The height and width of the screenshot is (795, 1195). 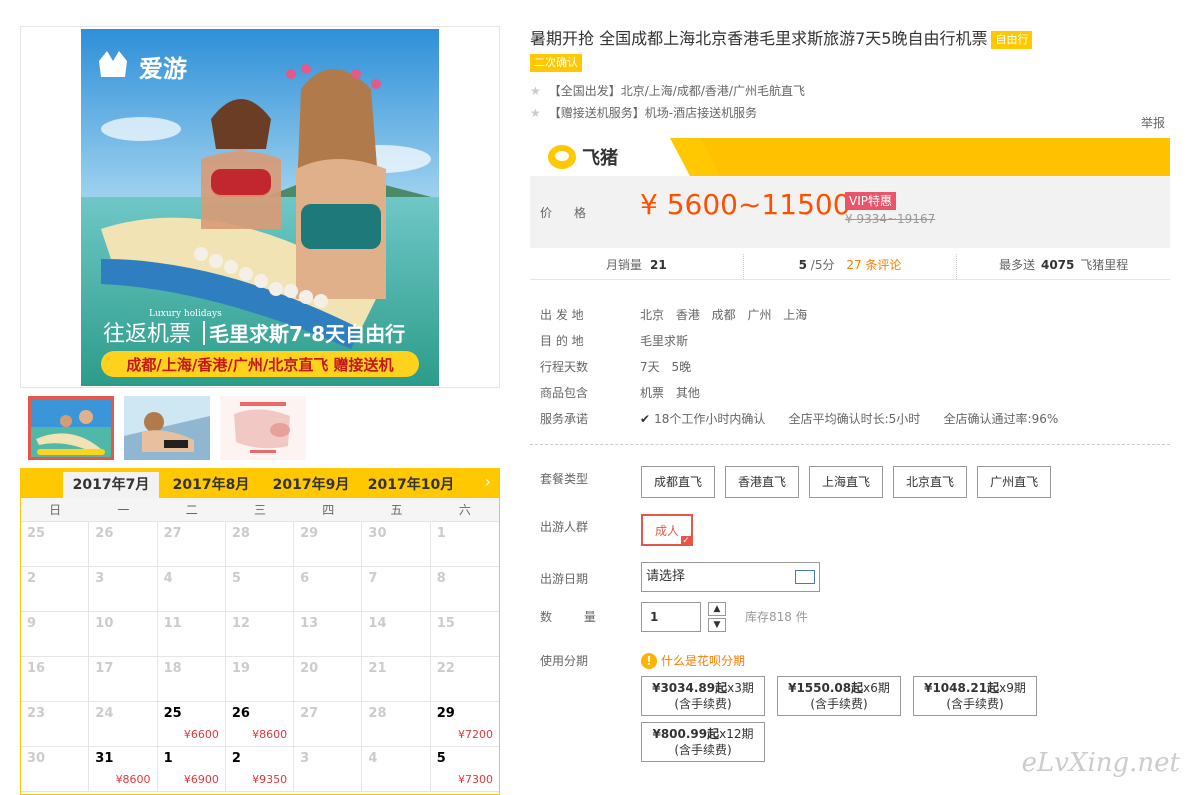 I want to click on calendar-day-number: 8, so click(x=441, y=578).